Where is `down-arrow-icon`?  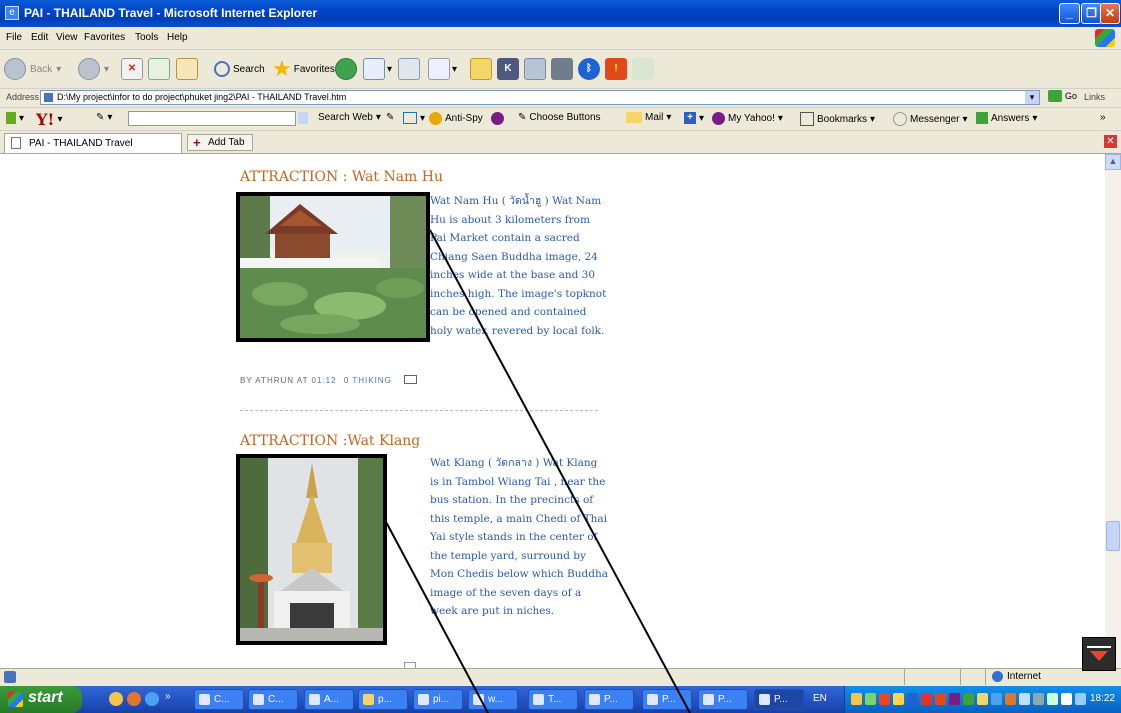
down-arrow-icon is located at coordinates (1099, 656).